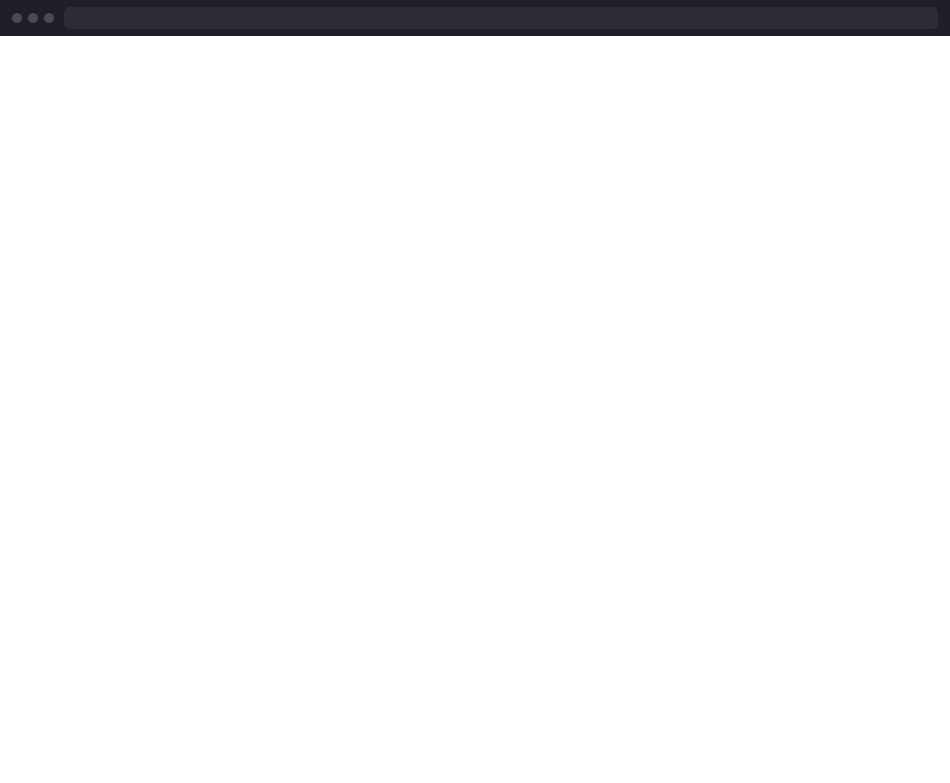 Image resolution: width=950 pixels, height=783 pixels. I want to click on window-title-bar, so click(475, 18).